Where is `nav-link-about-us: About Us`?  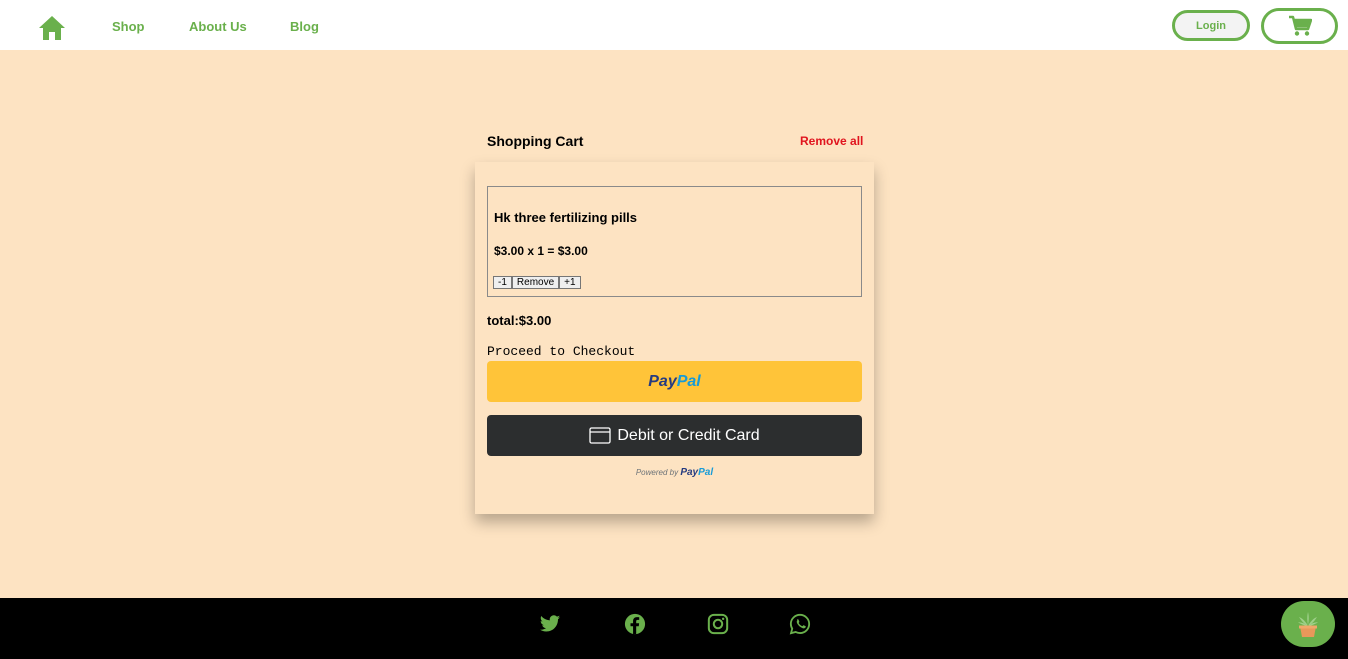 nav-link-about-us: About Us is located at coordinates (218, 26).